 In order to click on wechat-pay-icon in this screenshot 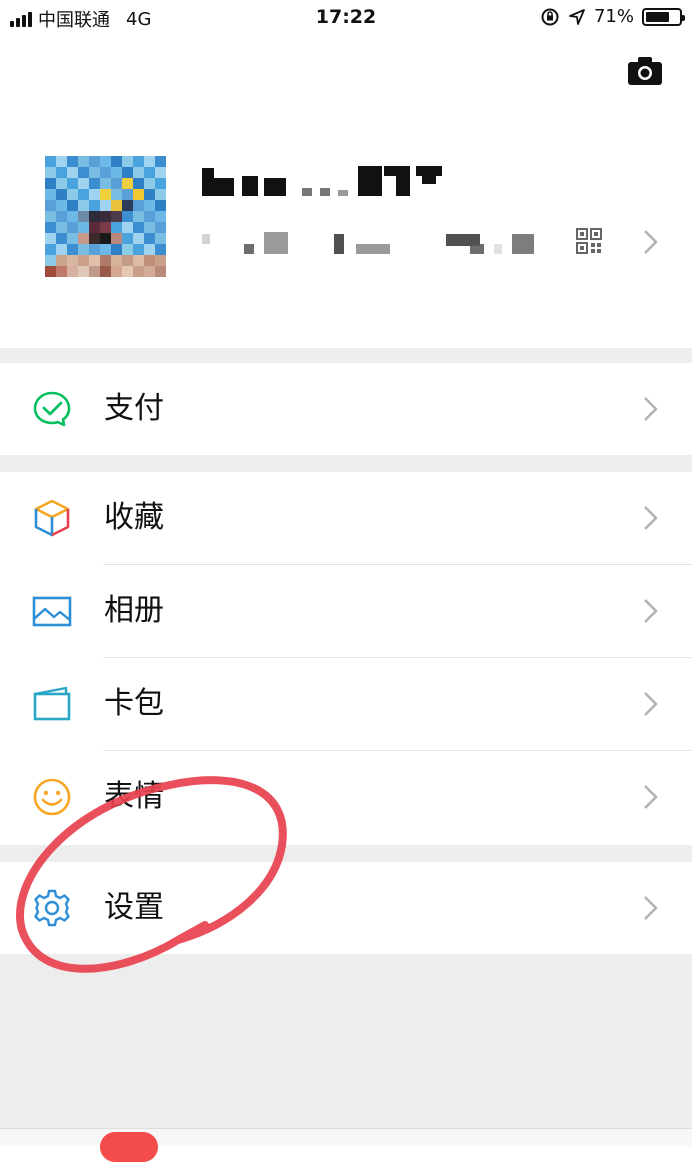, I will do `click(52, 409)`.